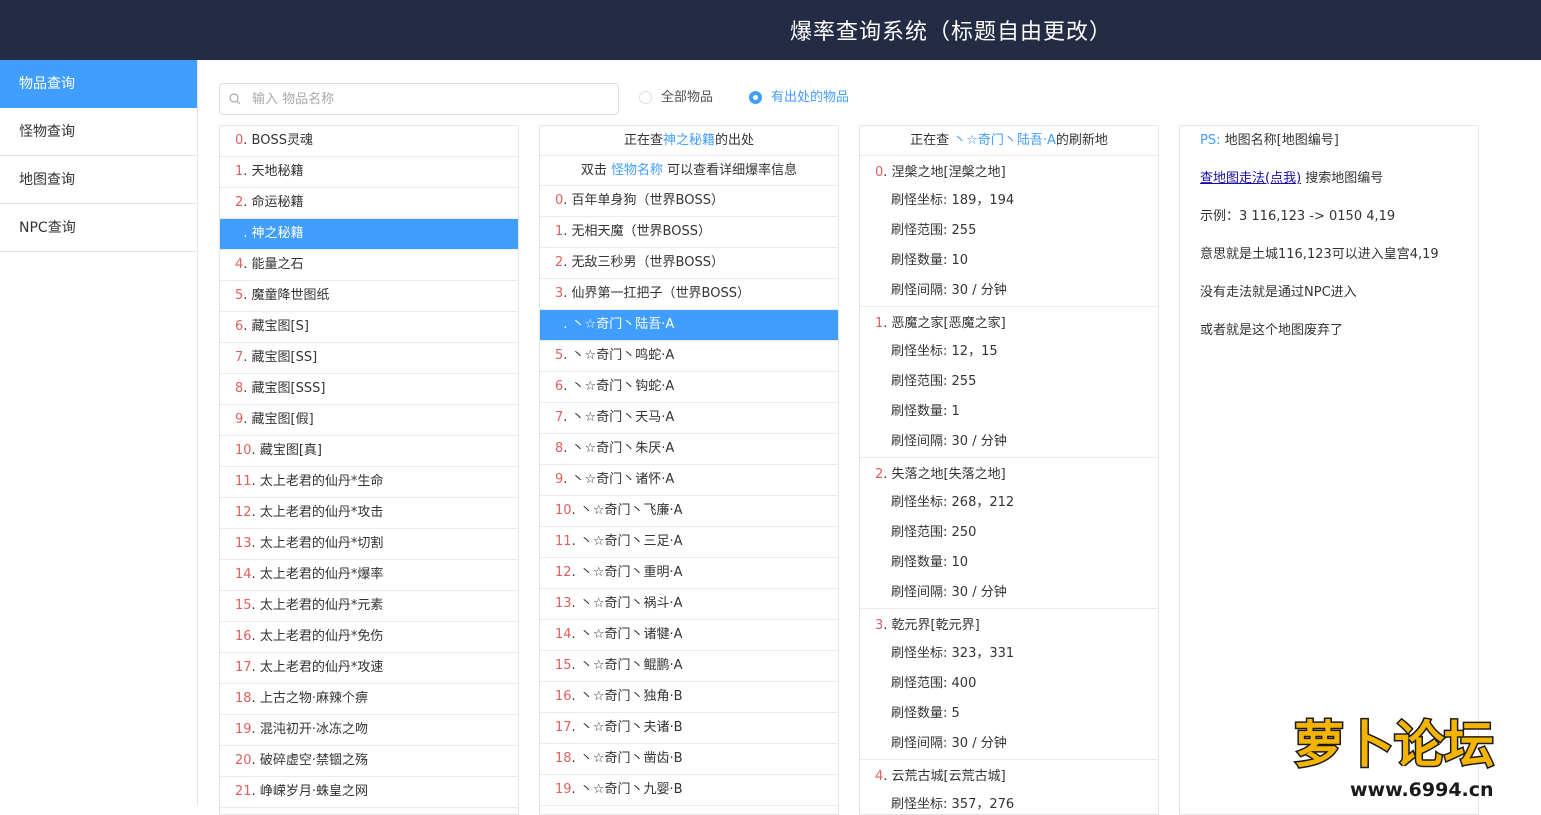 The image size is (1541, 815). I want to click on map-name: 恶魔之家[恶魔之家], so click(948, 323).